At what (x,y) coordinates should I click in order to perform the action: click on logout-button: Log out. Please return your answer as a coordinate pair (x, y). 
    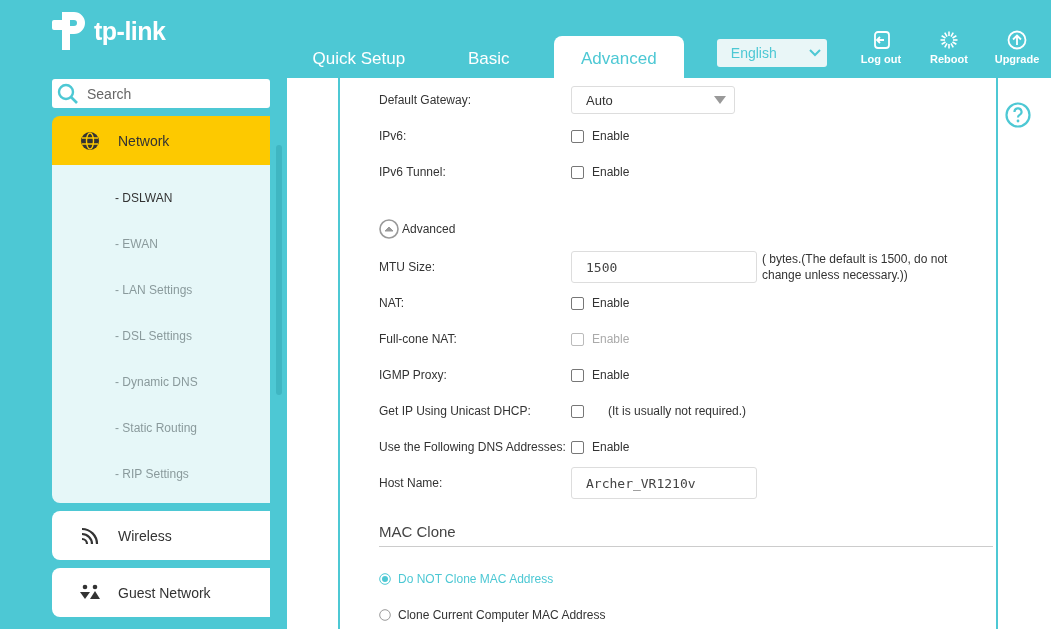
    Looking at the image, I should click on (881, 47).